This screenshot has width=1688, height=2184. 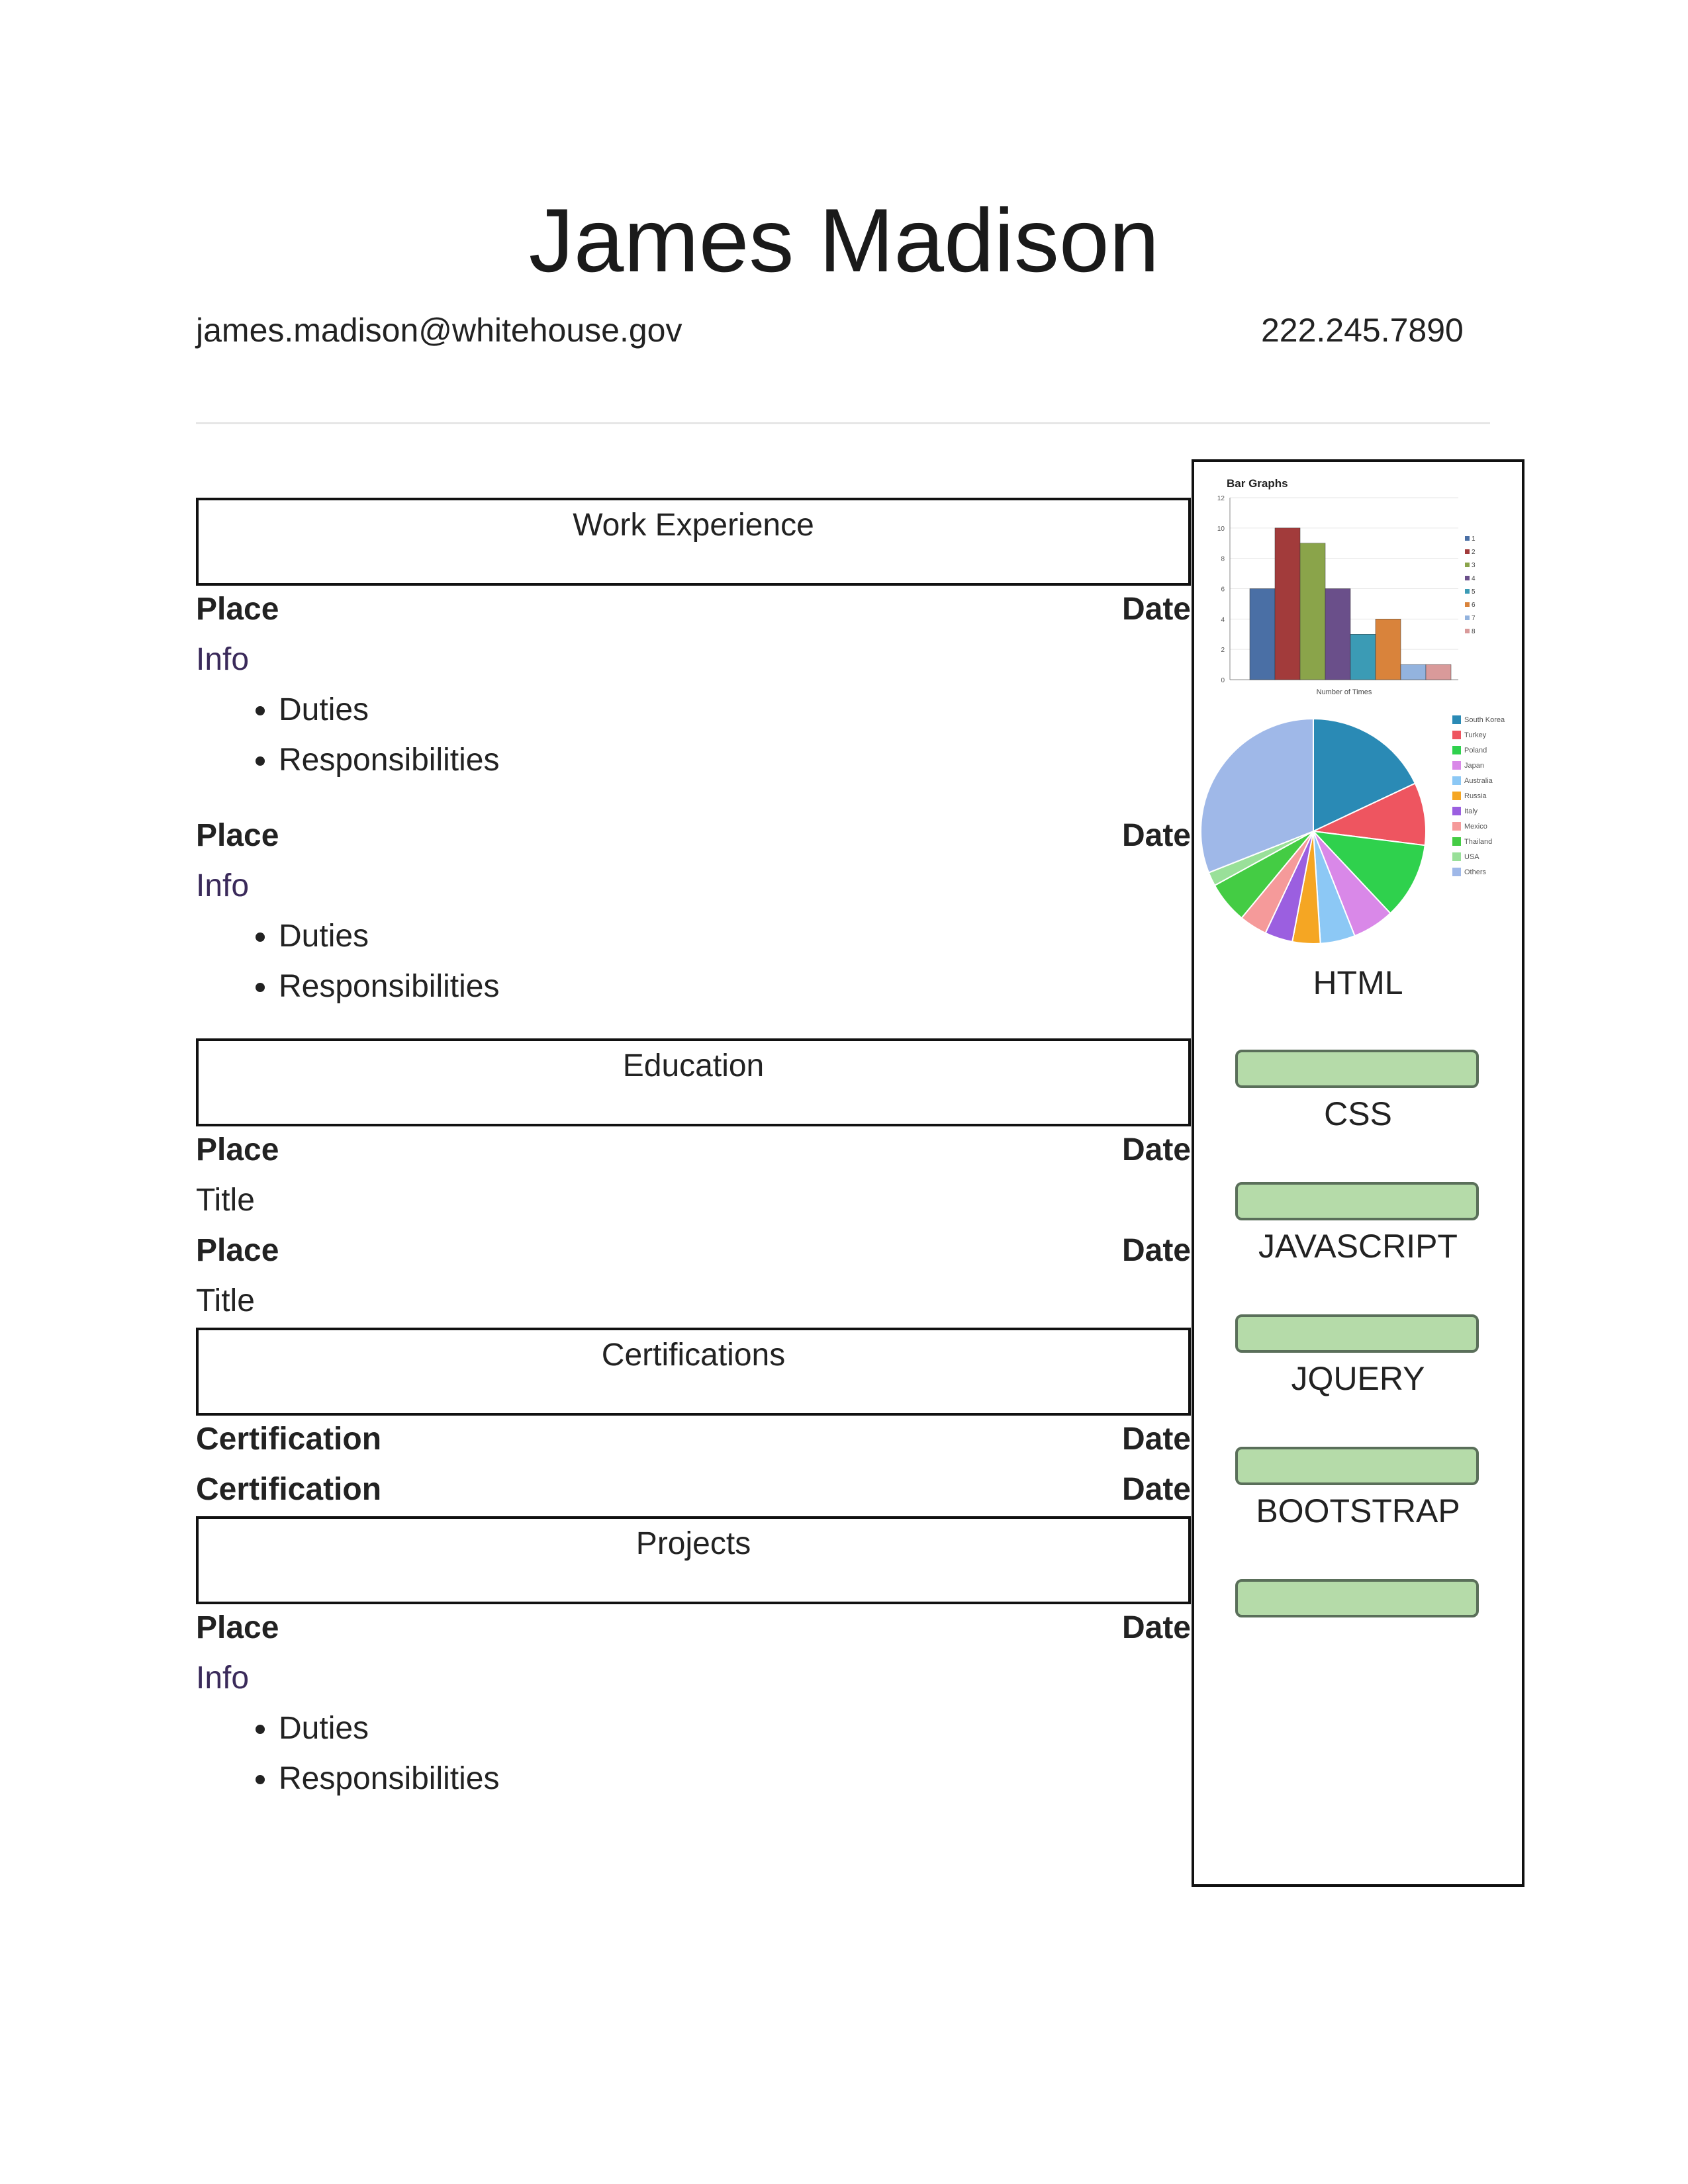 What do you see at coordinates (1358, 1113) in the screenshot?
I see `skill-label: CSS` at bounding box center [1358, 1113].